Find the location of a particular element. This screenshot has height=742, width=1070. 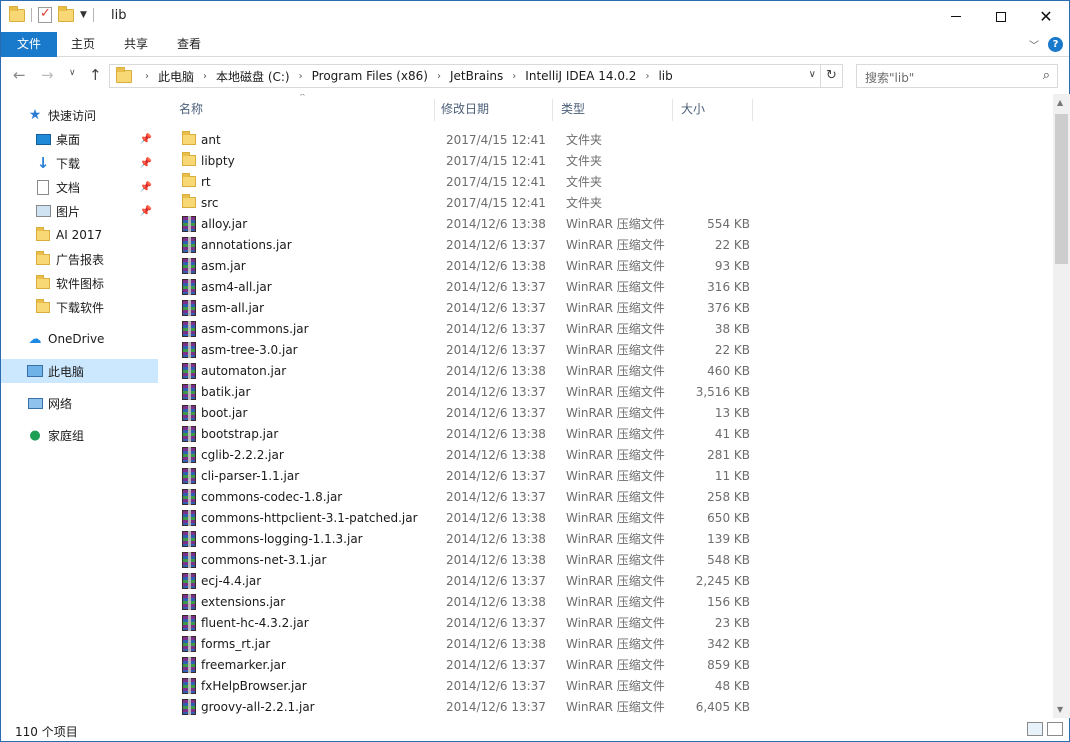

table-row: src 2017/4/15 12:41 文件夹 is located at coordinates (461, 202).